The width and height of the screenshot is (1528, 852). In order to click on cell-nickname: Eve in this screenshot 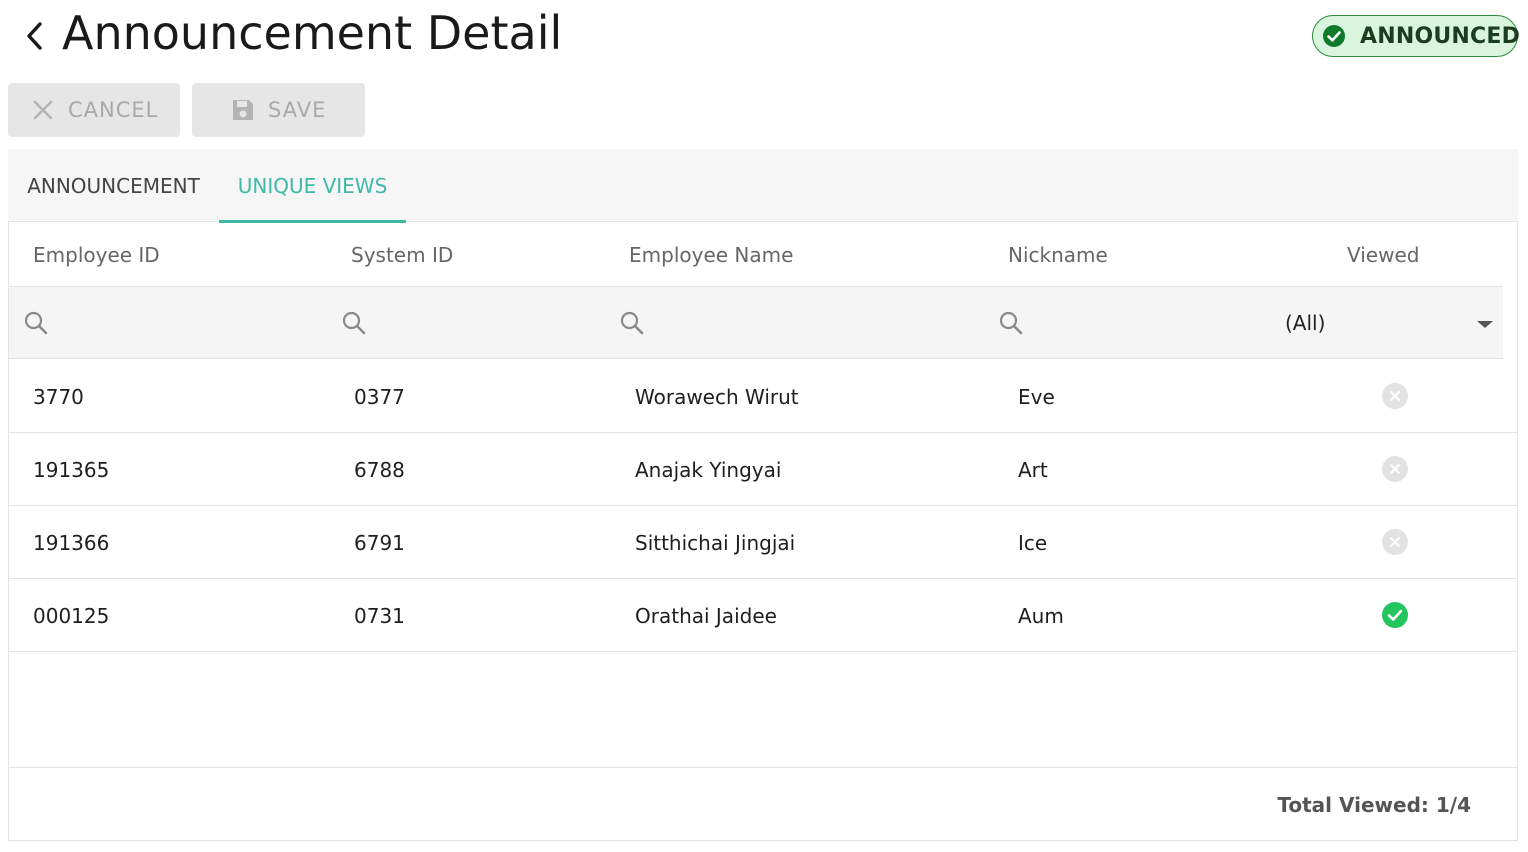, I will do `click(1036, 396)`.